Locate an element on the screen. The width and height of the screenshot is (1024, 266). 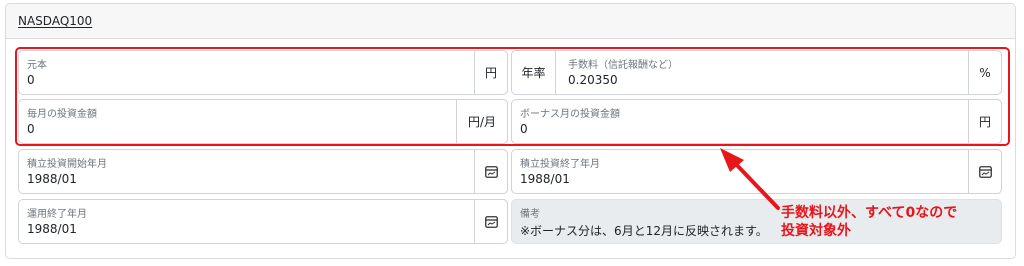
fee-field: 年率 手数料（信託報酬など） 0.20350 % is located at coordinates (756, 72).